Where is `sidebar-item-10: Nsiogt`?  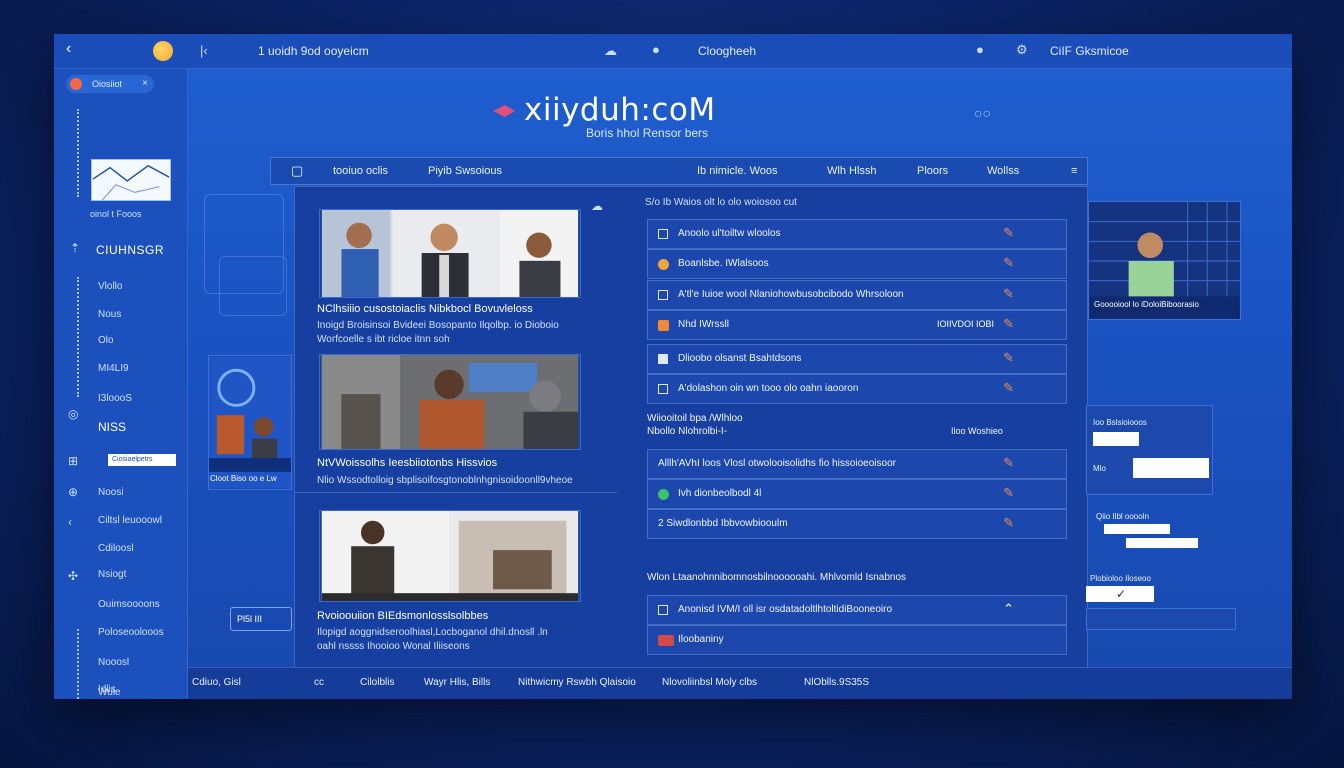
sidebar-item-10: Nsiogt is located at coordinates (112, 574).